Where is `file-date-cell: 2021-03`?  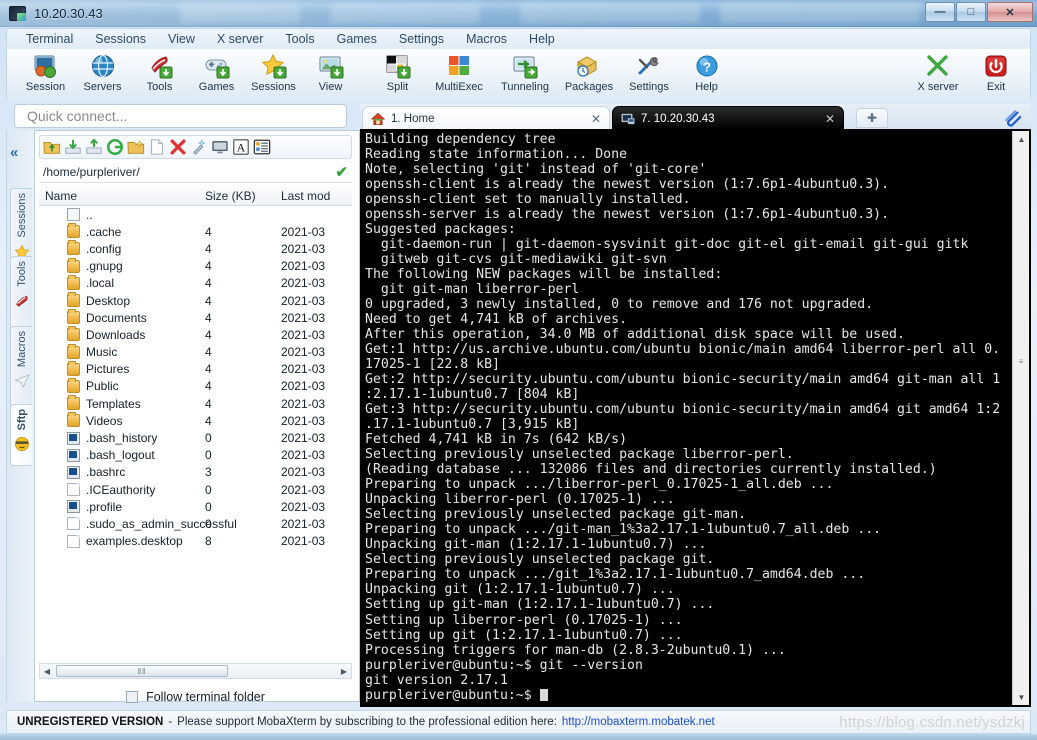
file-date-cell: 2021-03 is located at coordinates (303, 420).